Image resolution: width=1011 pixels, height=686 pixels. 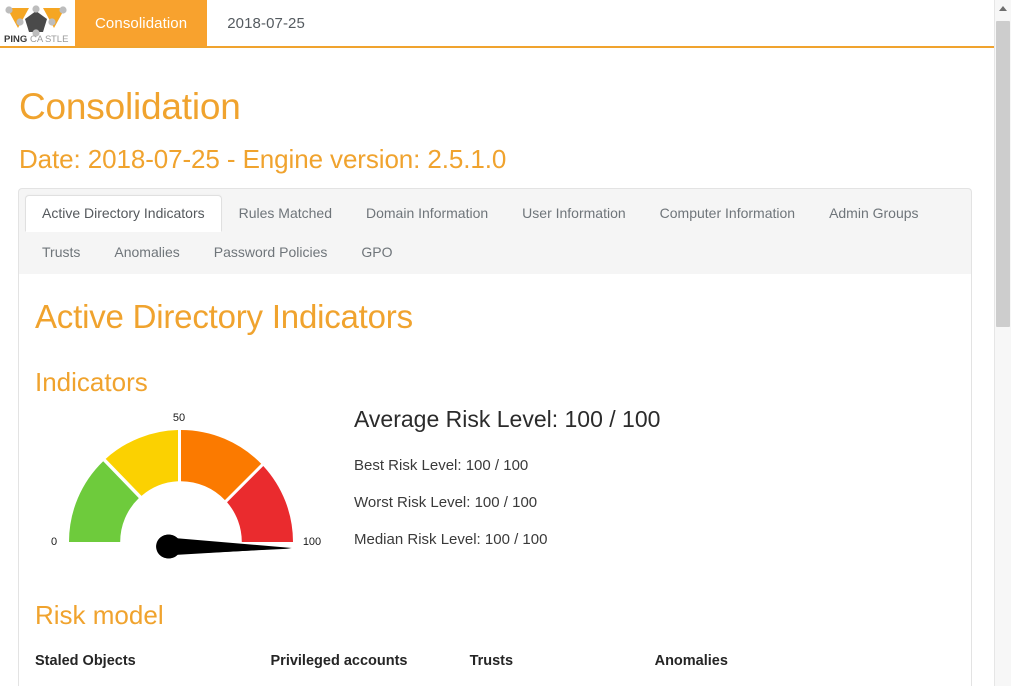 I want to click on nav-item-report-date: 2018-07-25, so click(x=266, y=23).